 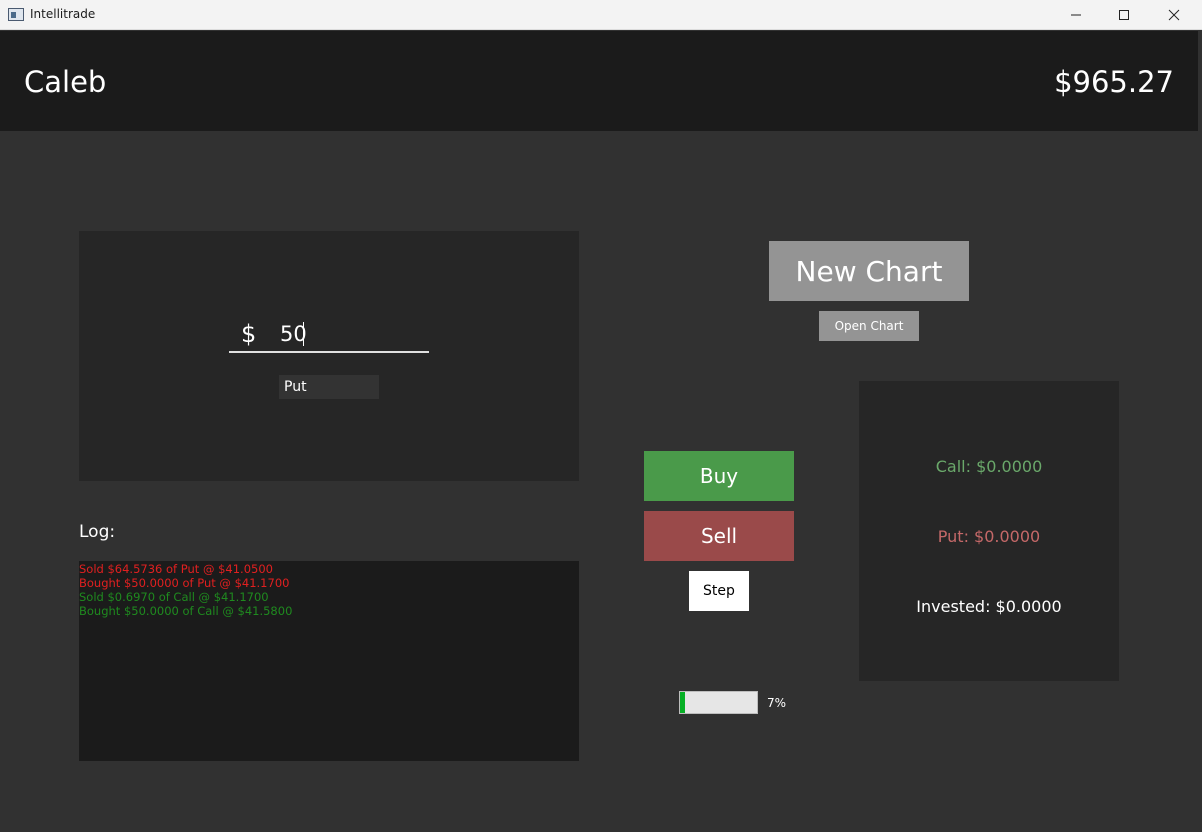 I want to click on title-bar: Intellitrade, so click(x=601, y=15).